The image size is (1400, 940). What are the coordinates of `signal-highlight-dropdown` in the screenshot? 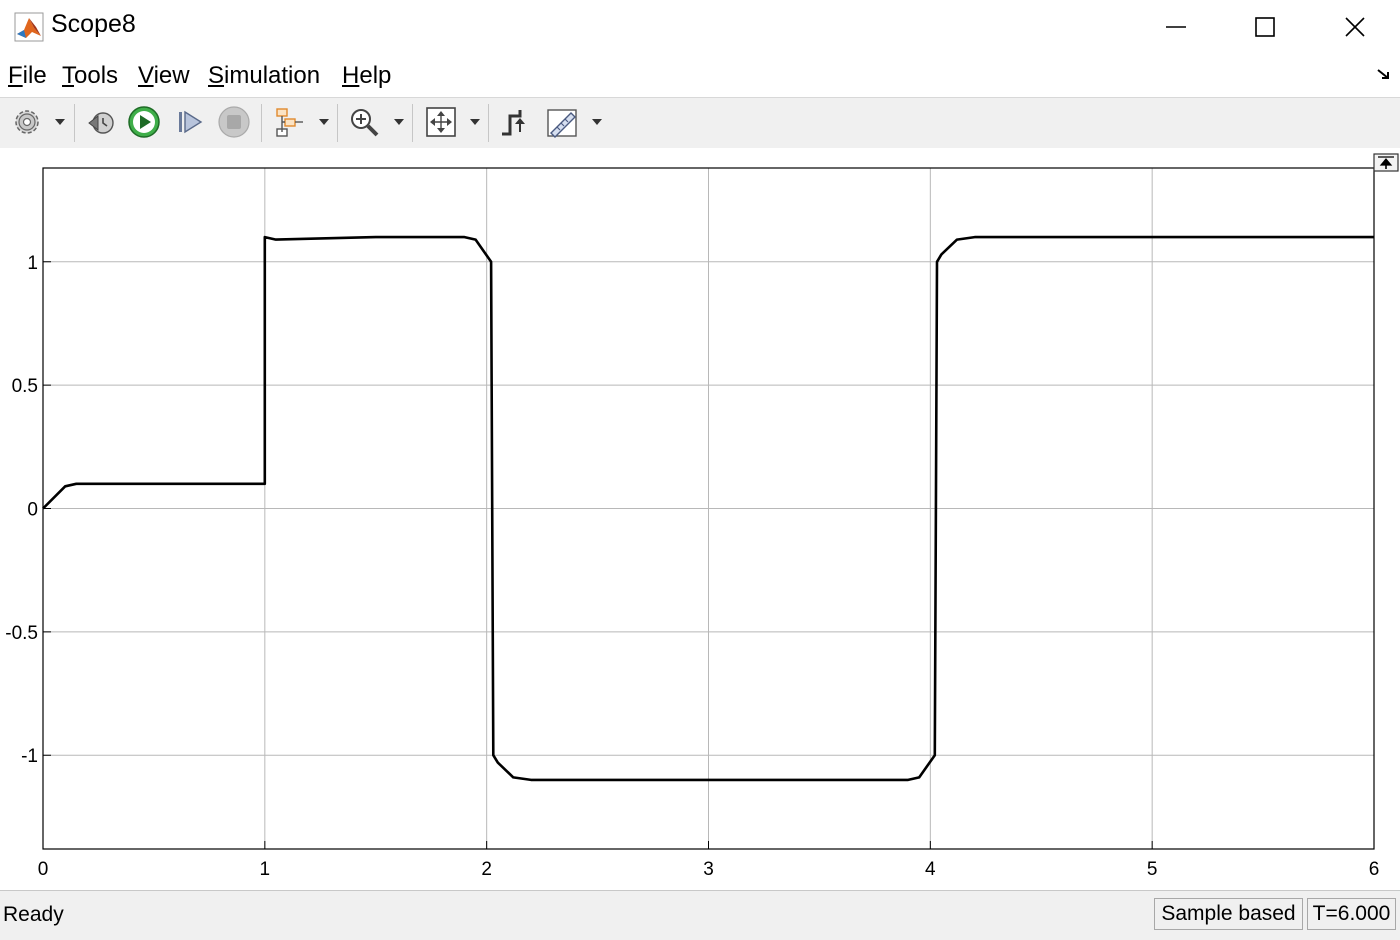 It's located at (324, 122).